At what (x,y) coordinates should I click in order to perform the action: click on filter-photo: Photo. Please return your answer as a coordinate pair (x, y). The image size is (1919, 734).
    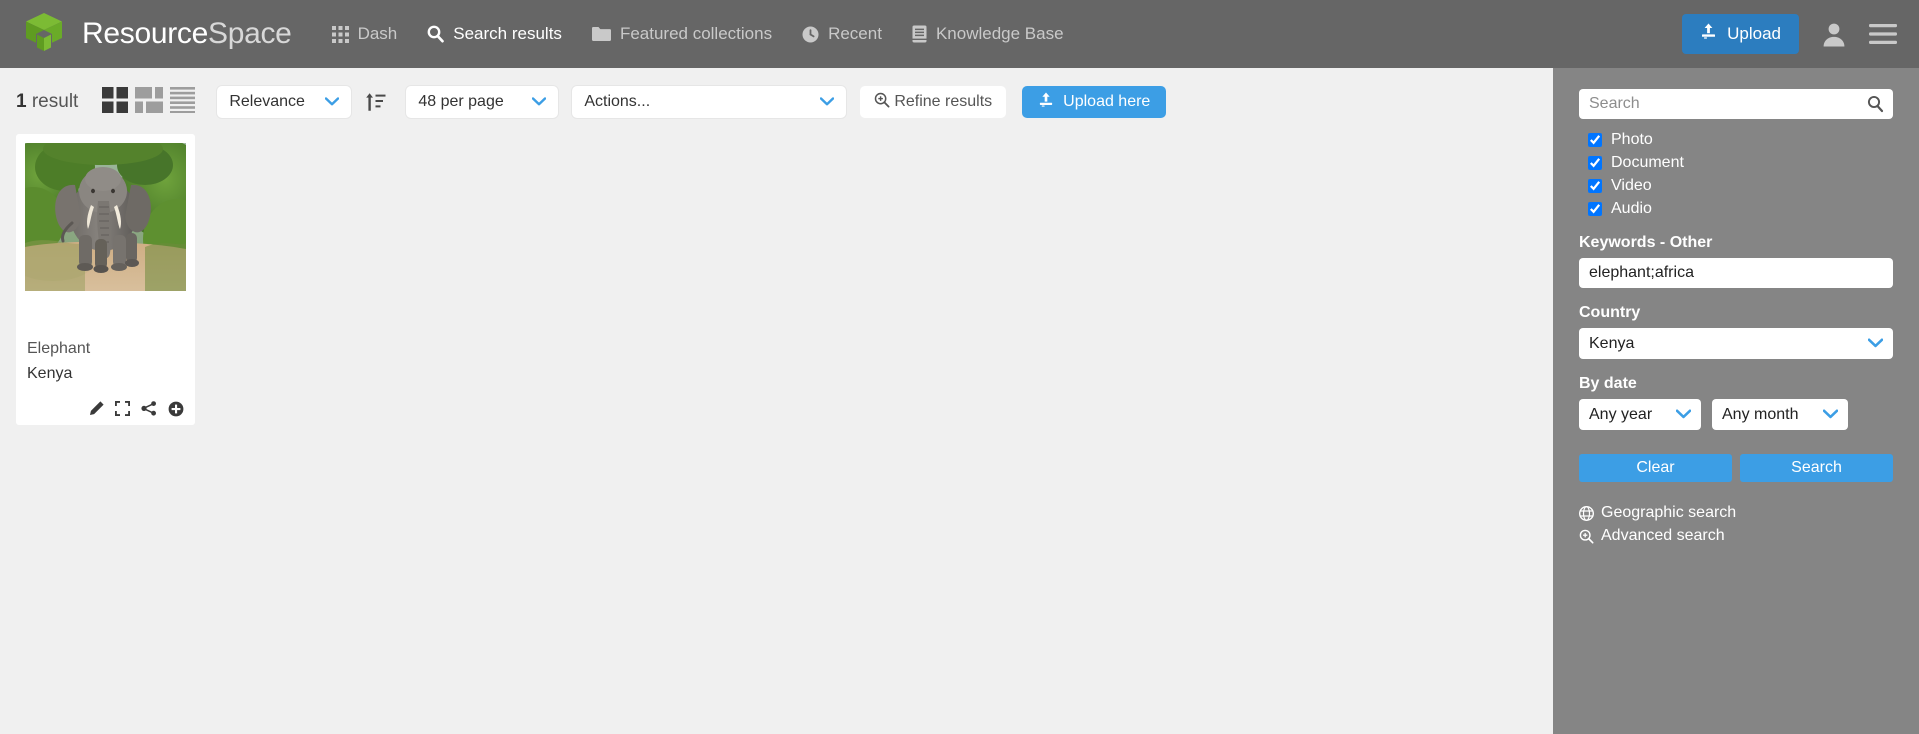
    Looking at the image, I should click on (1740, 140).